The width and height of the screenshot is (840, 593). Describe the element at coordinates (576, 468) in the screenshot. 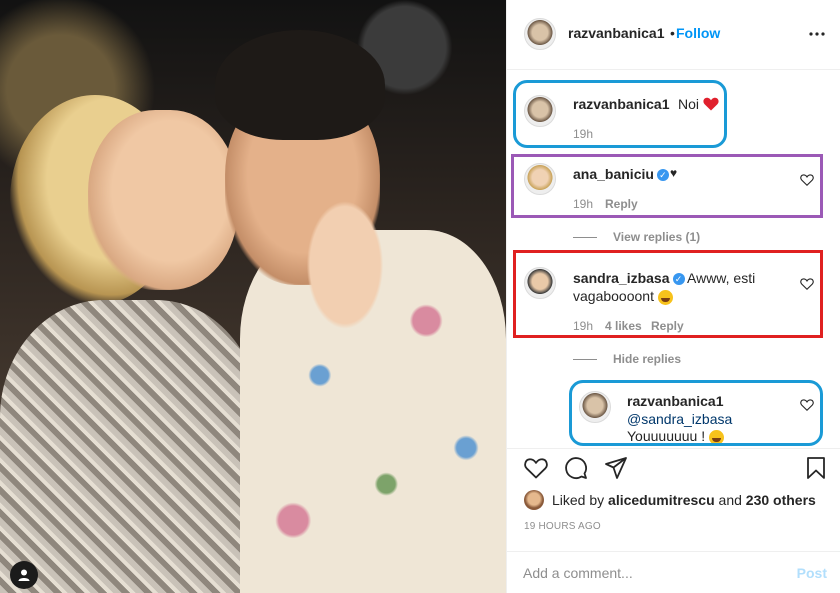

I see `comment-icon` at that location.